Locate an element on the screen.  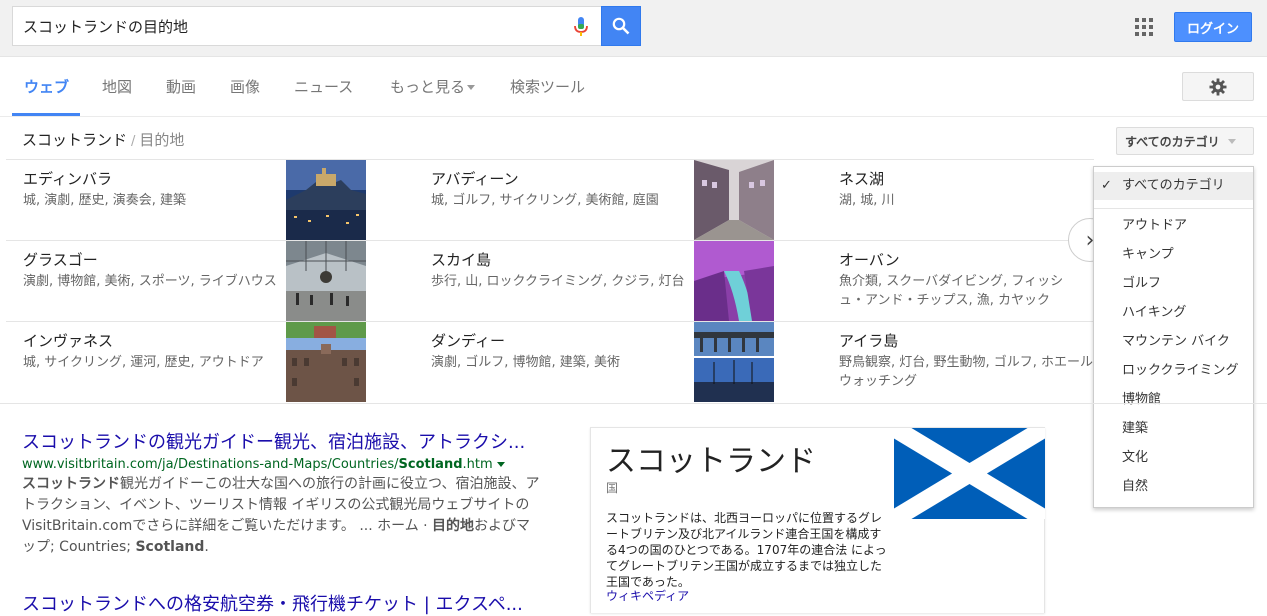
destination-card-aberdeen: アバディーン 城, ゴルフ, サイクリング, 美術館, 庭園 is located at coordinates (594, 200).